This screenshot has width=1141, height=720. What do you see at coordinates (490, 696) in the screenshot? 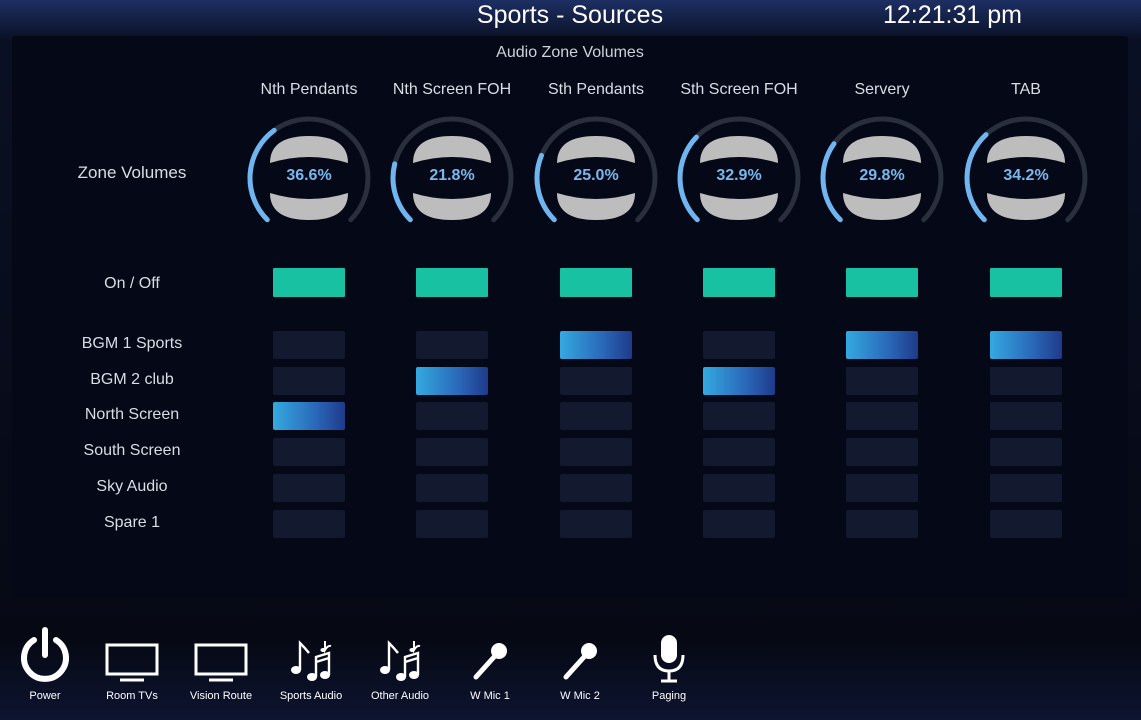
I see `nav-label: W Mic 1` at bounding box center [490, 696].